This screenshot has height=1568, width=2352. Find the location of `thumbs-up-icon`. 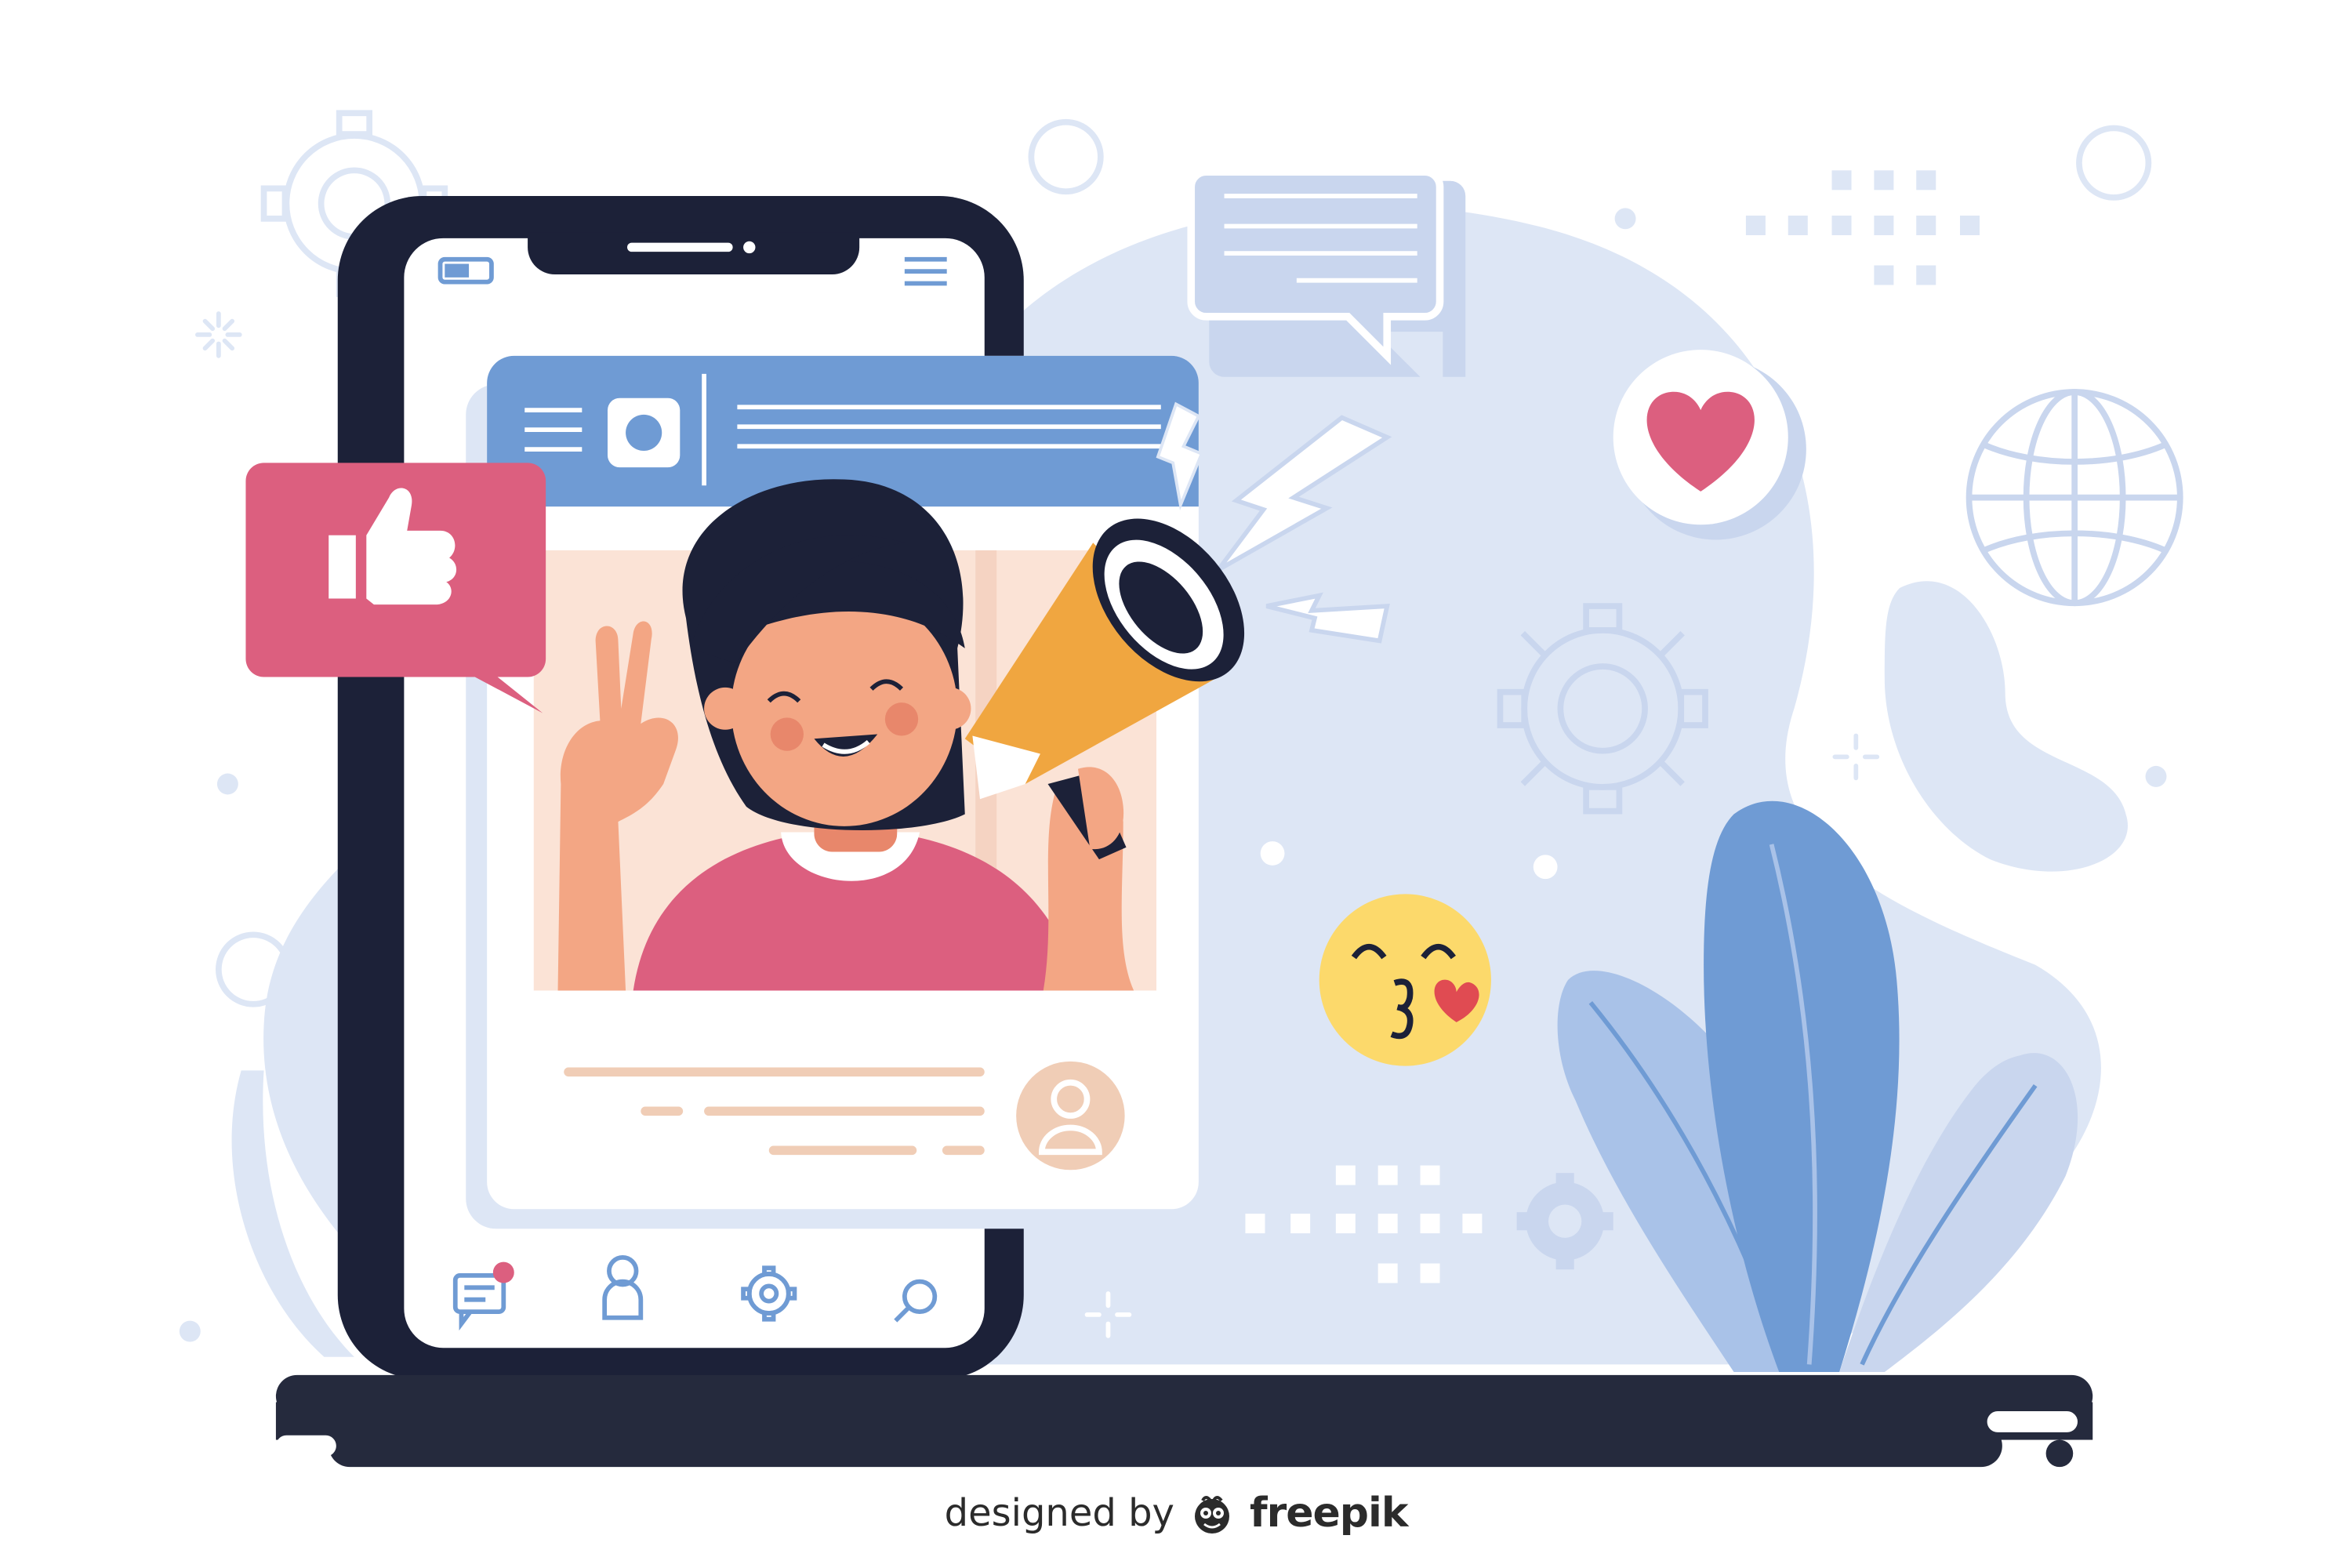

thumbs-up-icon is located at coordinates (395, 588).